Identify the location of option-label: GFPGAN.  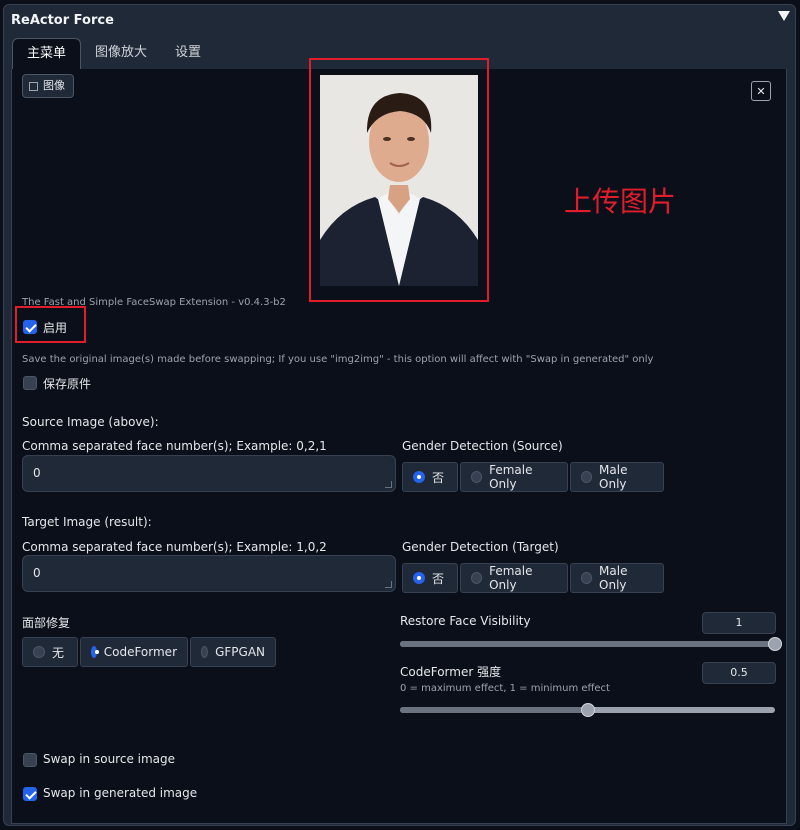
(240, 652).